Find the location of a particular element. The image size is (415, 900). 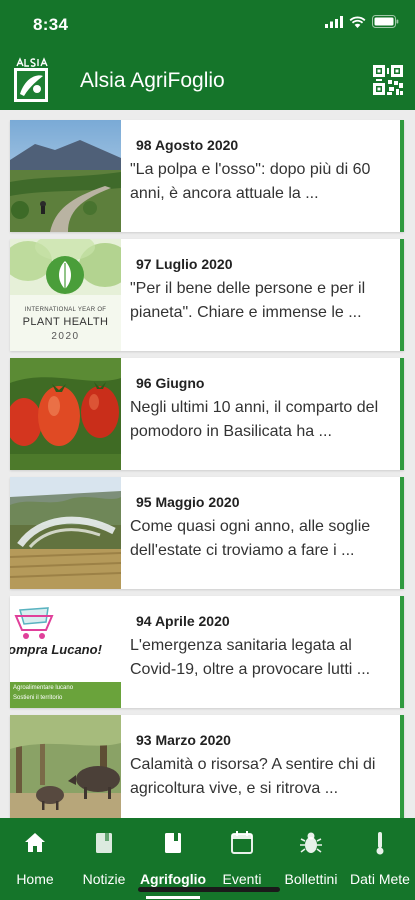

tab-label: Notizie is located at coordinates (104, 879).